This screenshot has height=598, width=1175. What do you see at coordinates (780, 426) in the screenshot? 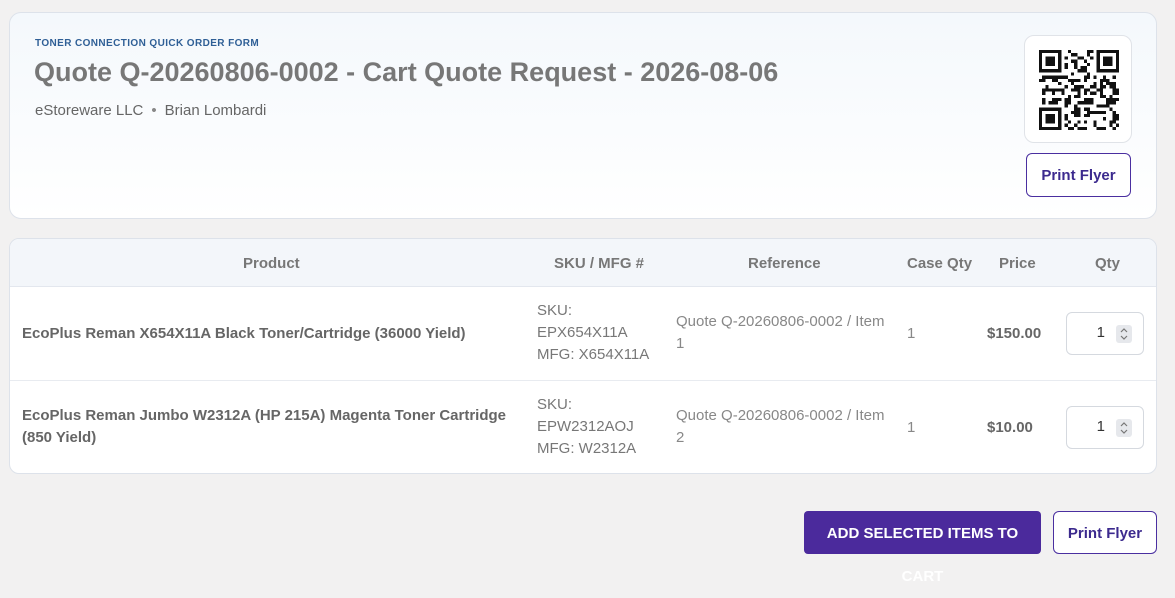
I see `reference-value: Quote Q-20260806-0002 / Item 2` at bounding box center [780, 426].